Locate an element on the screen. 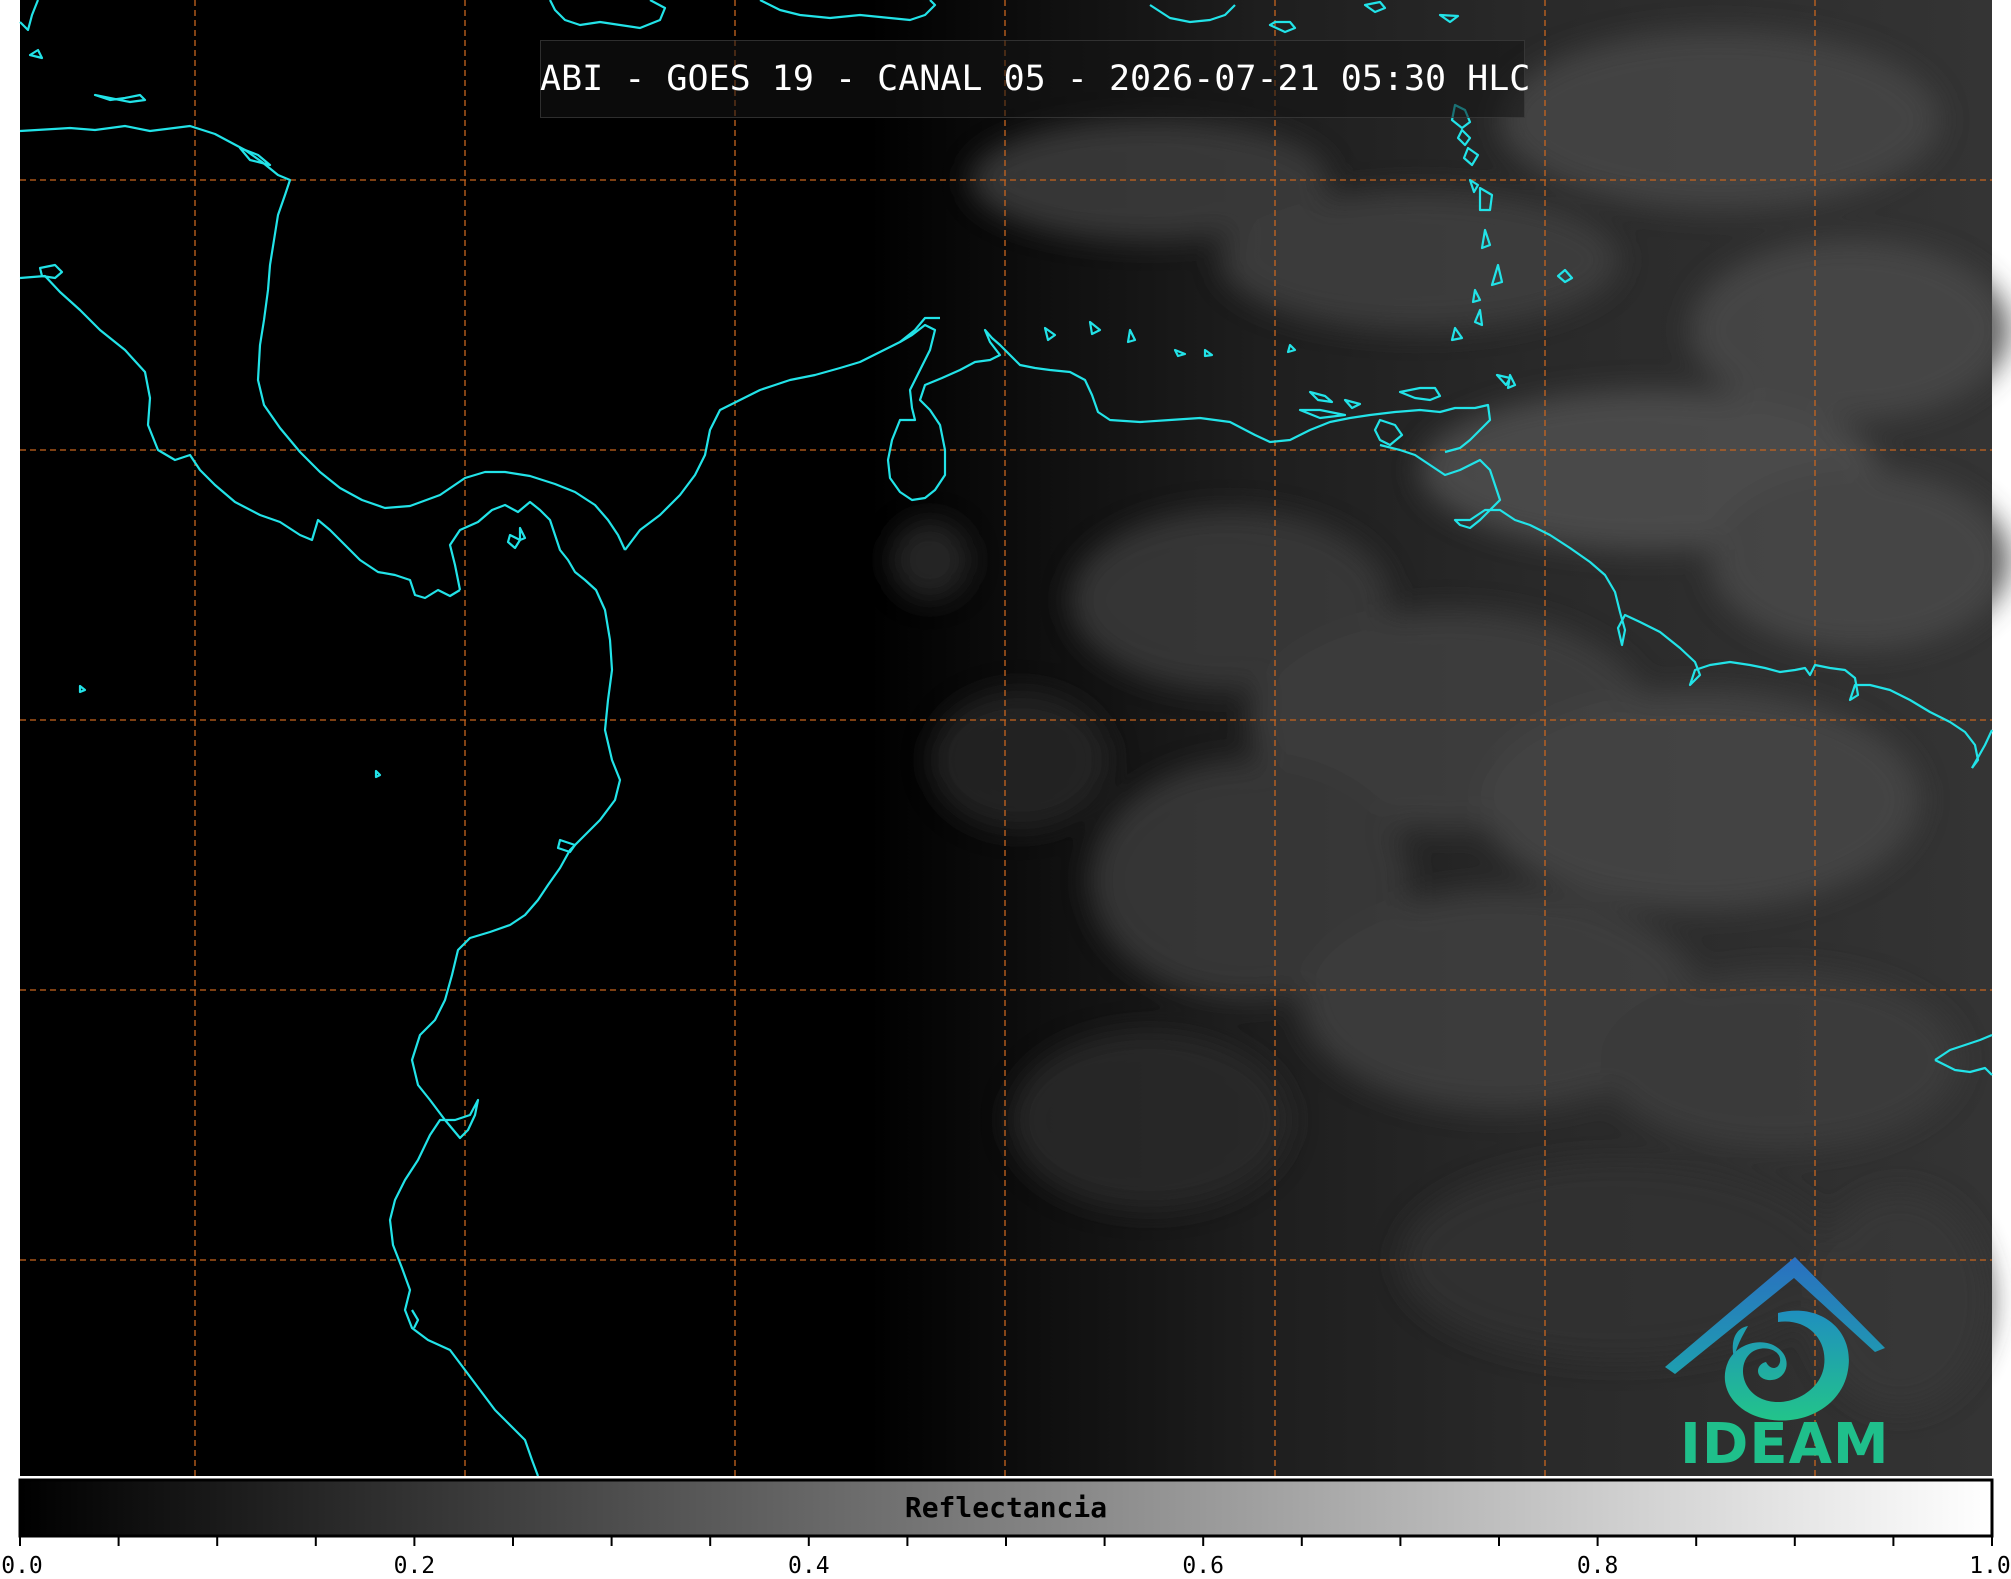 This screenshot has height=1579, width=2011. ideam-logo-text: IDEAM is located at coordinates (1785, 1444).